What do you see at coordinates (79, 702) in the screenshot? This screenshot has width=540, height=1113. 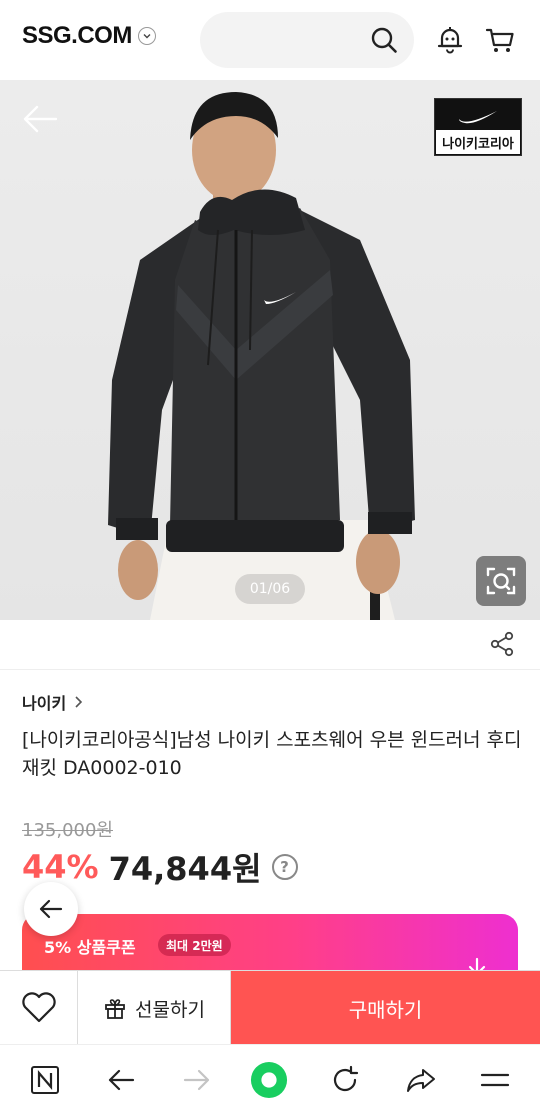 I see `chevron-right-icon` at bounding box center [79, 702].